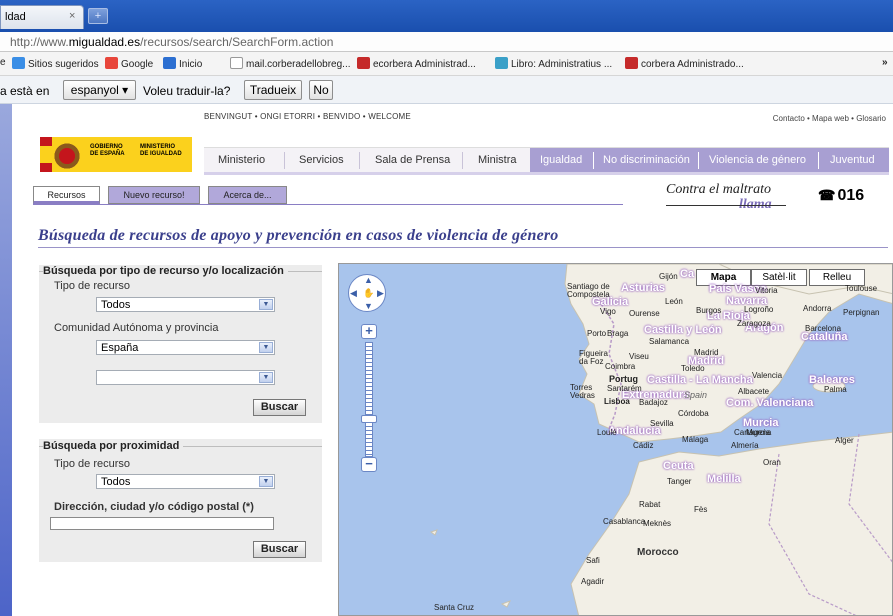  What do you see at coordinates (582, 391) in the screenshot?
I see `city-label: Torres Vedras` at bounding box center [582, 391].